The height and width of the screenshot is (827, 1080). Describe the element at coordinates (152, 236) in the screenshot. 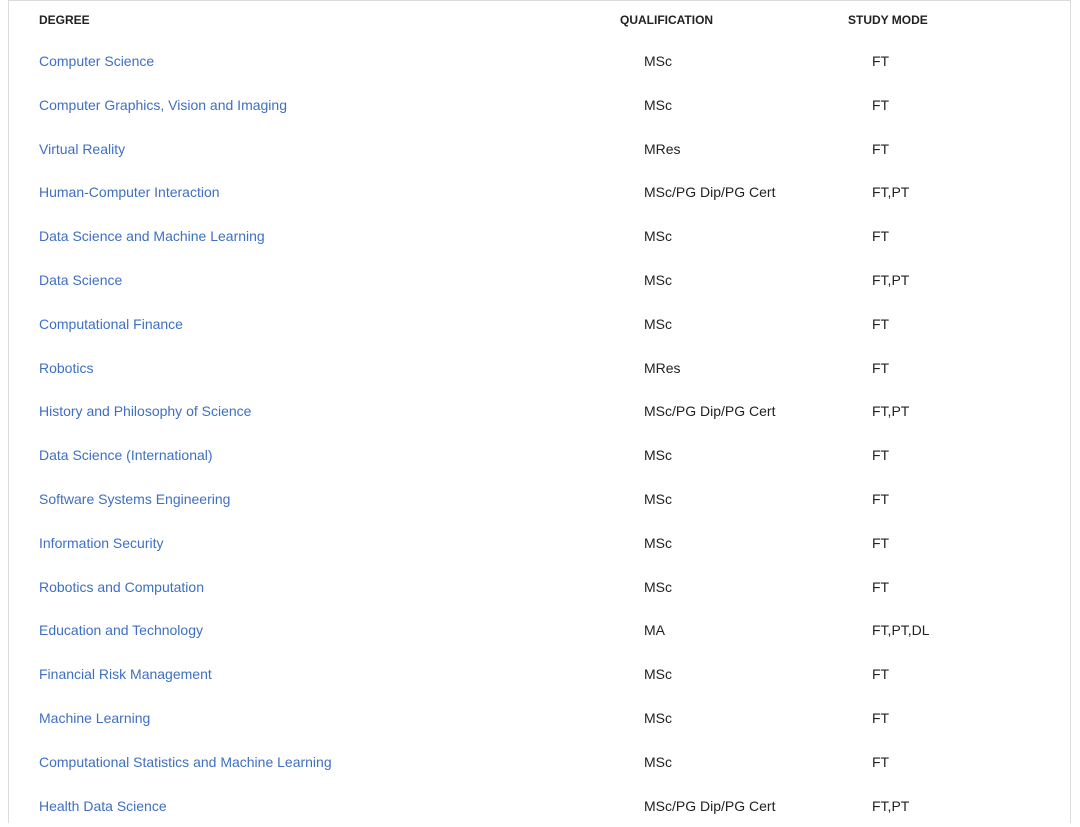

I see `degree-link: Data Science and Machine Learning` at that location.